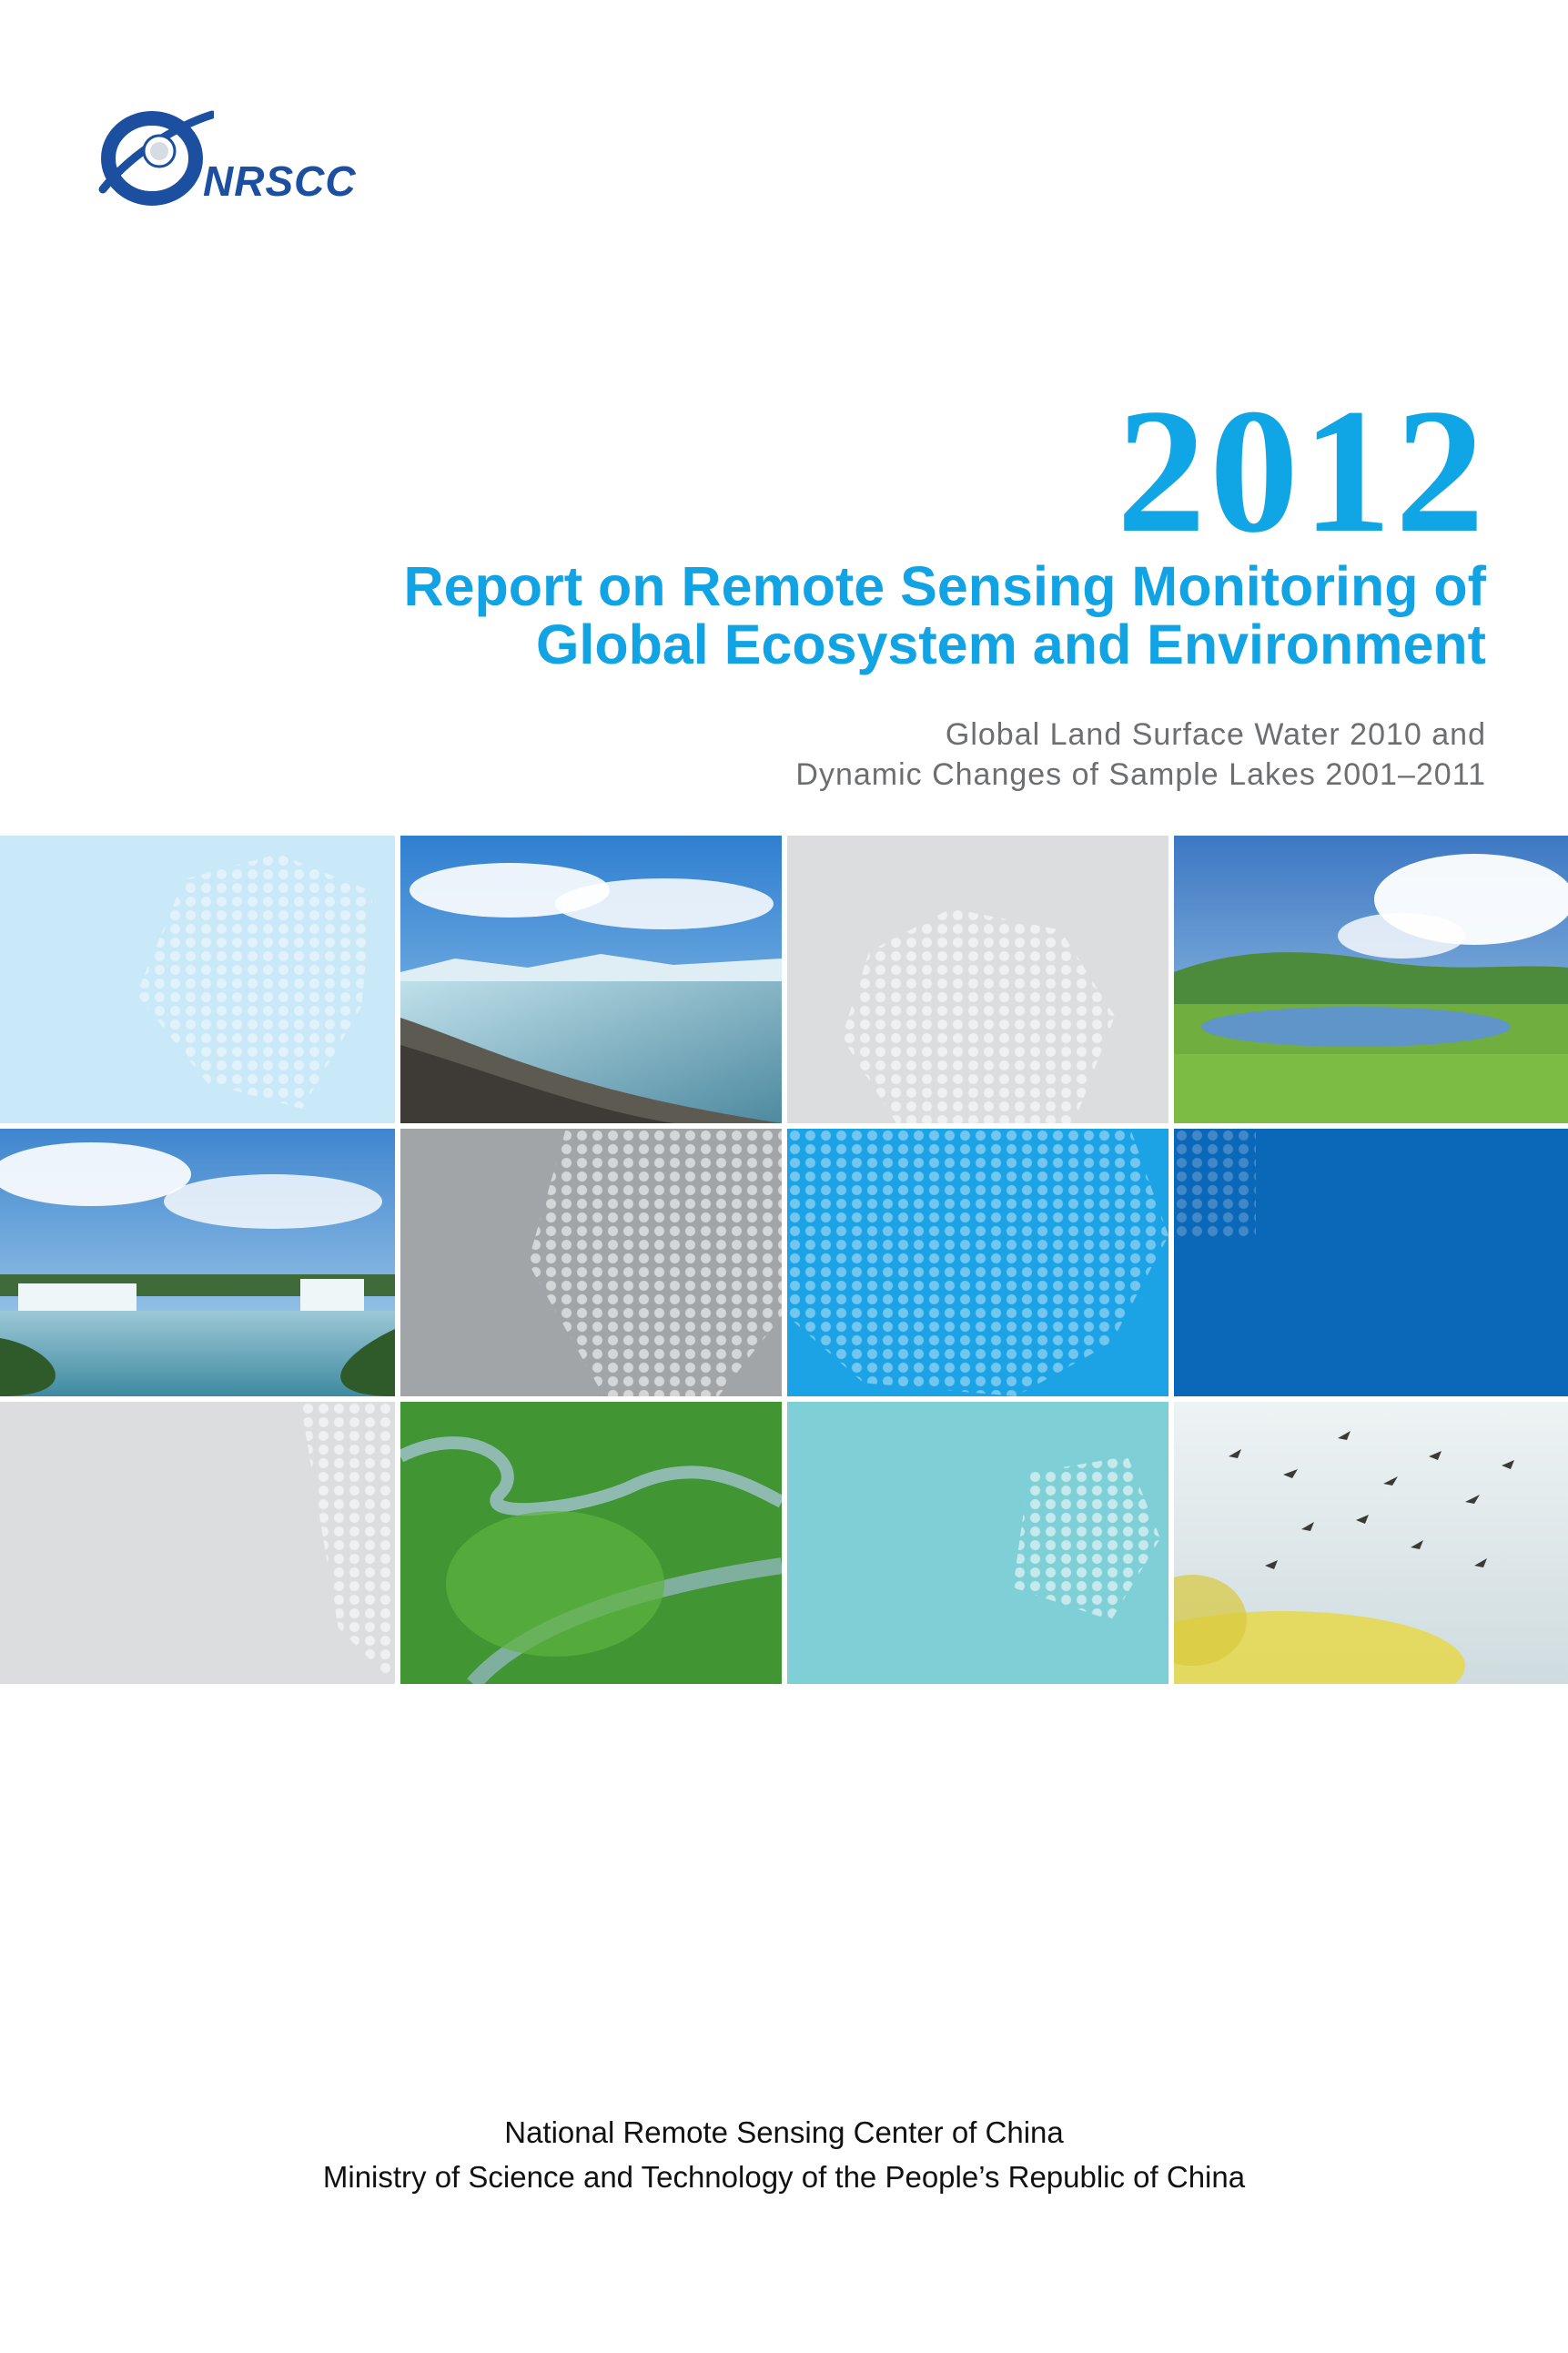 This screenshot has width=1568, height=2353. I want to click on map-tile-teal, so click(977, 1543).